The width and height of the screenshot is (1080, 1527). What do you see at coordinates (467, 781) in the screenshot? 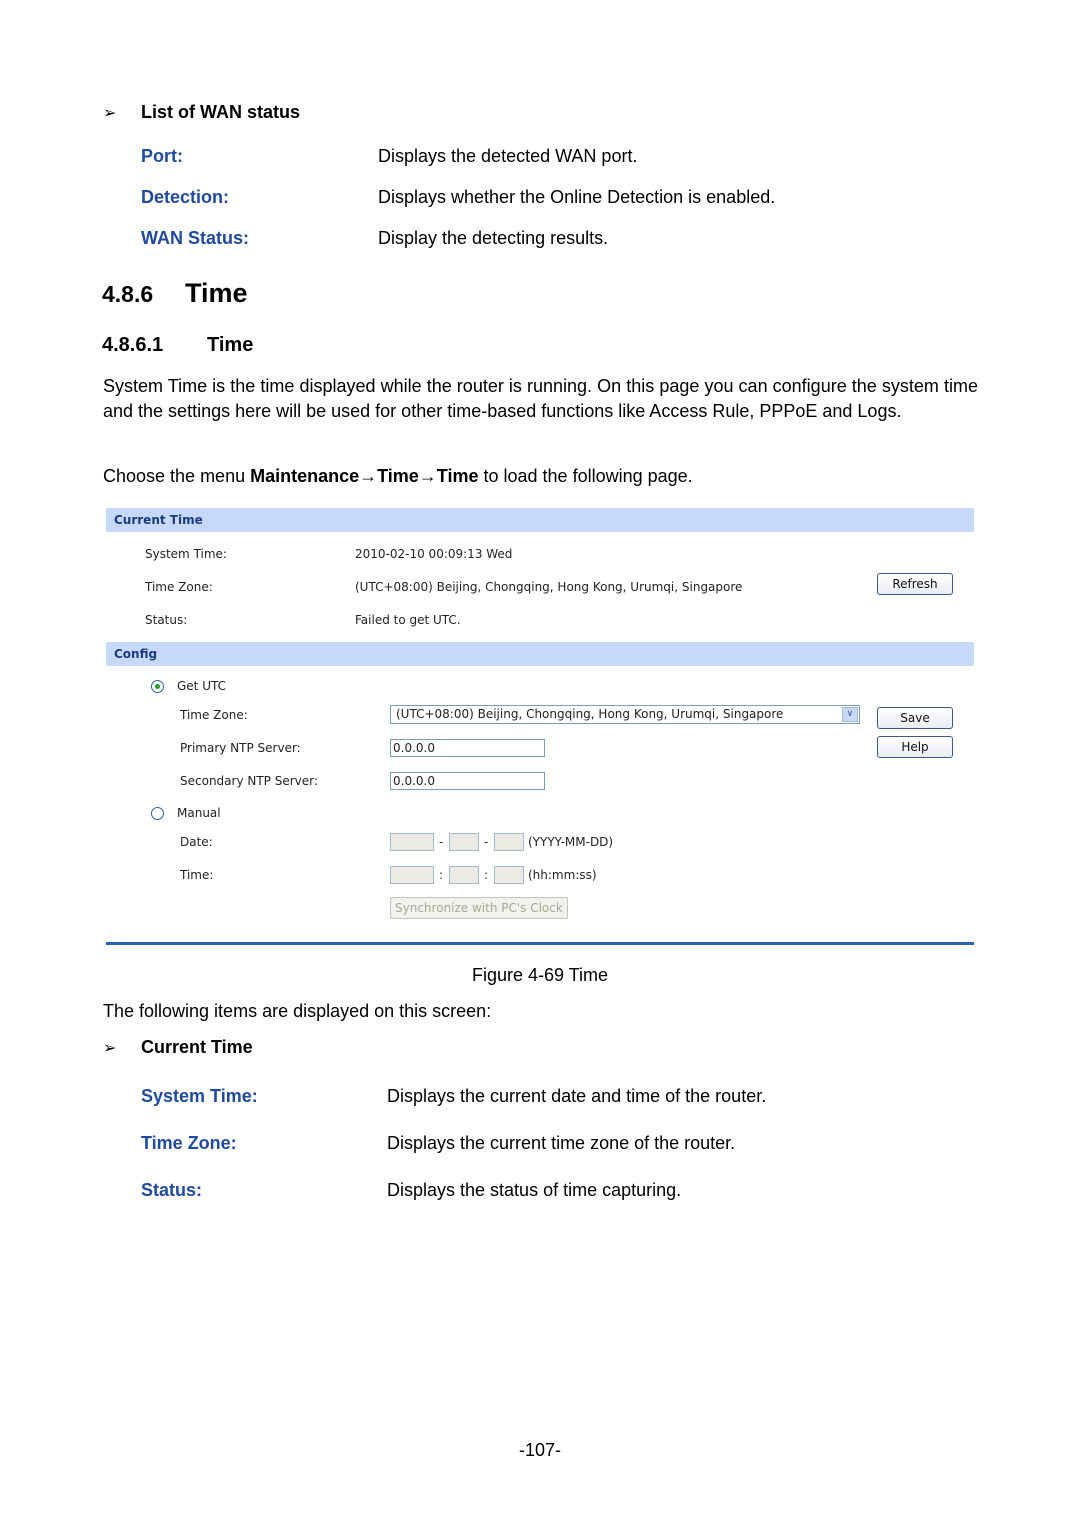
I see `secondary-ntp-input: 0.0.0.0` at bounding box center [467, 781].